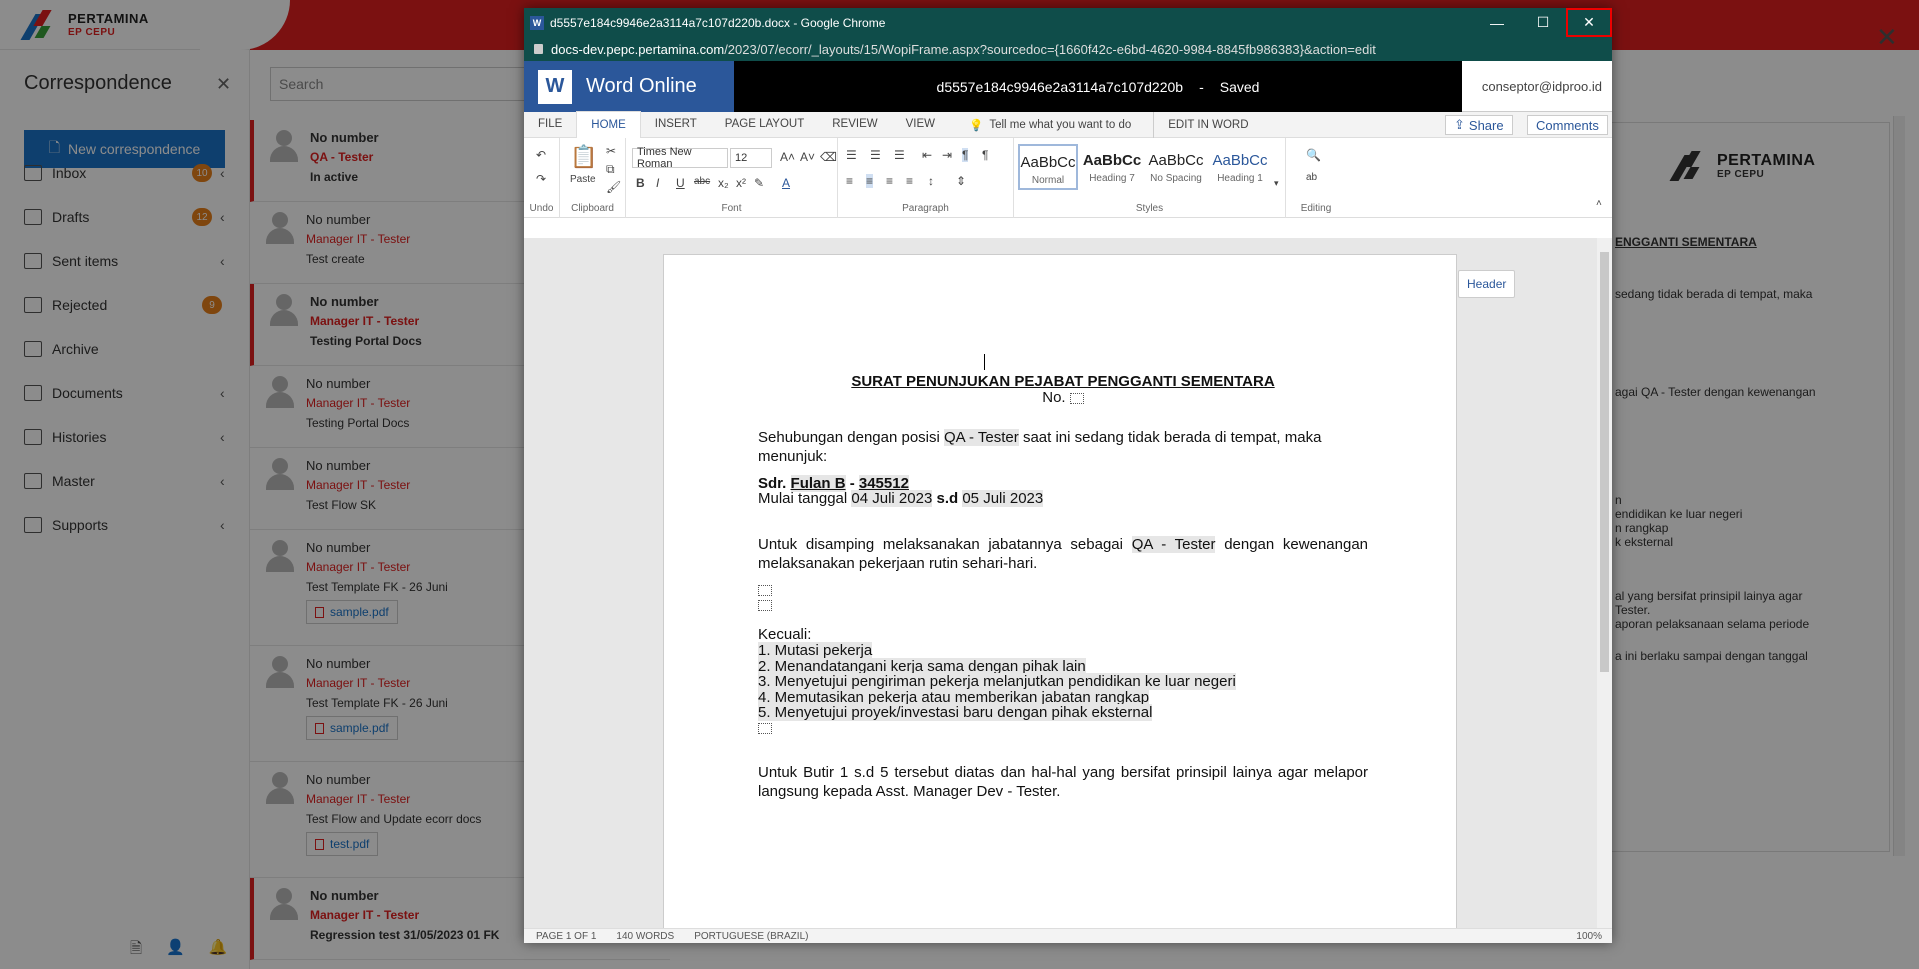 Image resolution: width=1919 pixels, height=969 pixels. Describe the element at coordinates (611, 151) in the screenshot. I see `cut-icon: ✂` at that location.